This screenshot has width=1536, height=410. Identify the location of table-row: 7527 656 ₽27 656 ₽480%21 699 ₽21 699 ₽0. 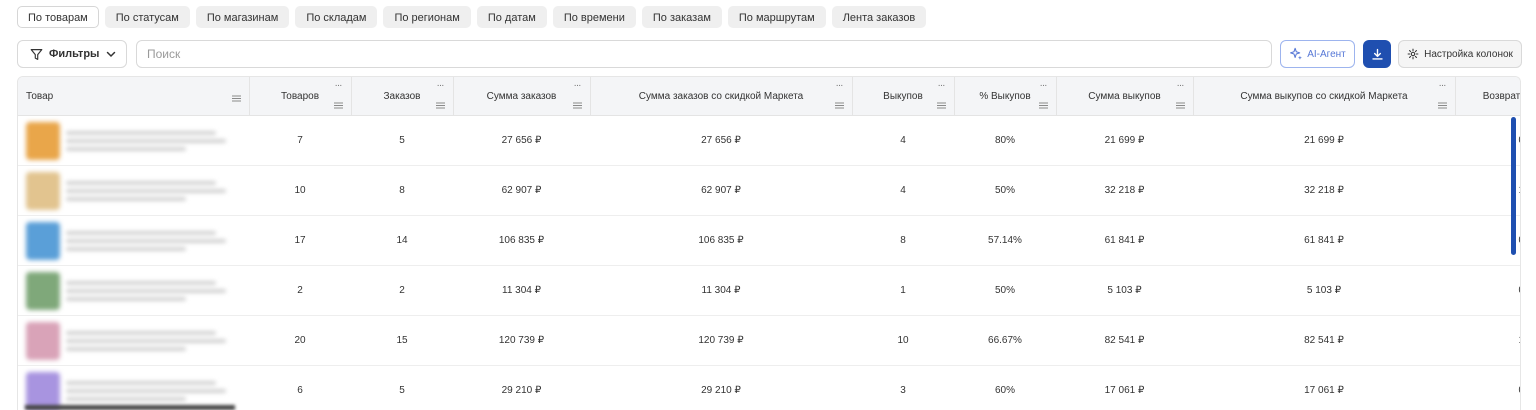
(769, 140).